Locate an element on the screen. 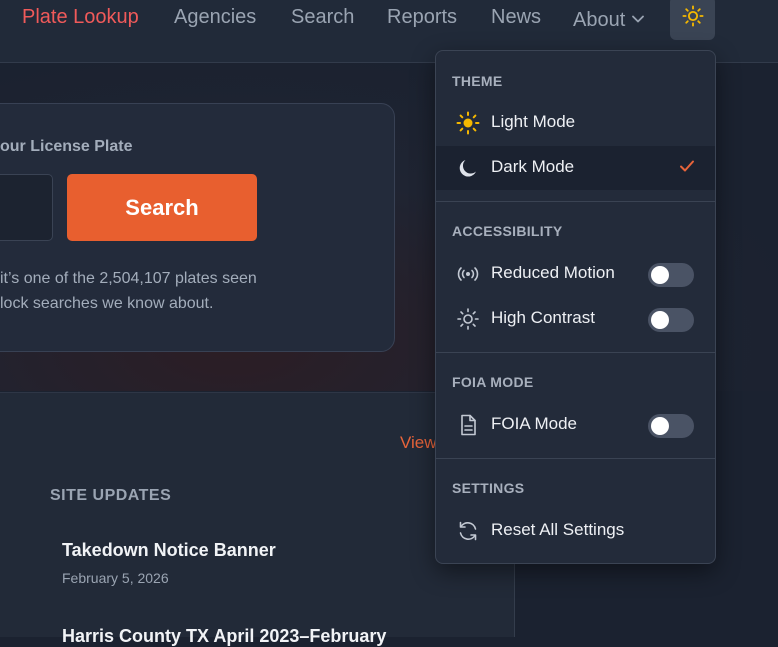 The width and height of the screenshot is (778, 647). checkmark-icon is located at coordinates (687, 168).